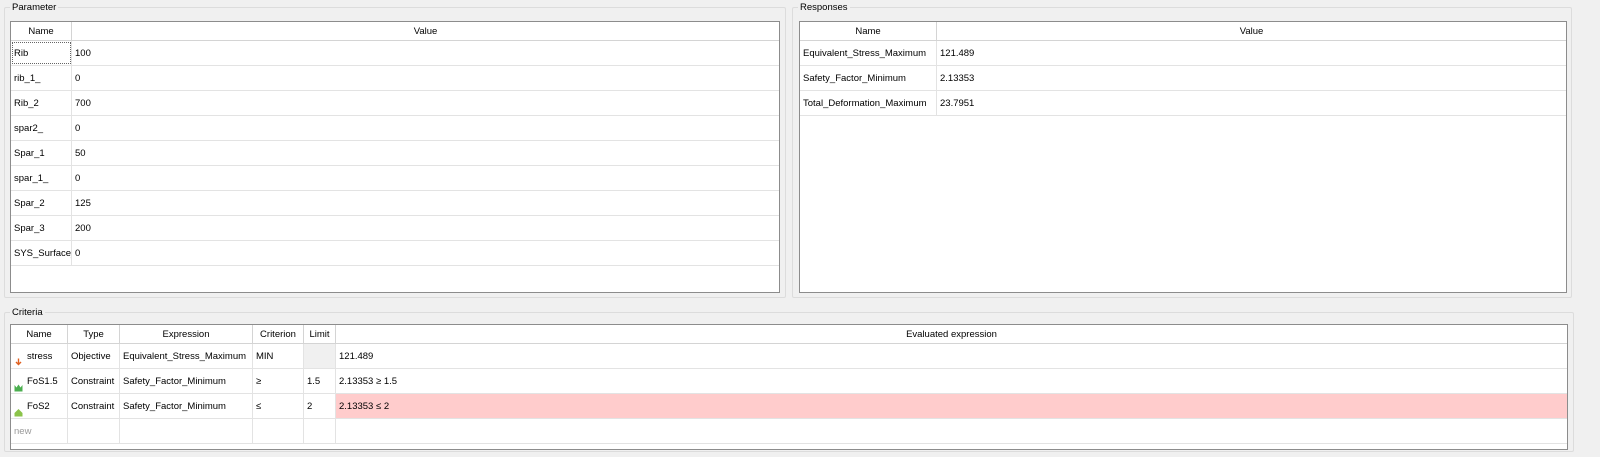 This screenshot has height=457, width=1600. What do you see at coordinates (951, 406) in the screenshot?
I see `criterion-evaluated-expression-cell: 2.13353 ≤ 2` at bounding box center [951, 406].